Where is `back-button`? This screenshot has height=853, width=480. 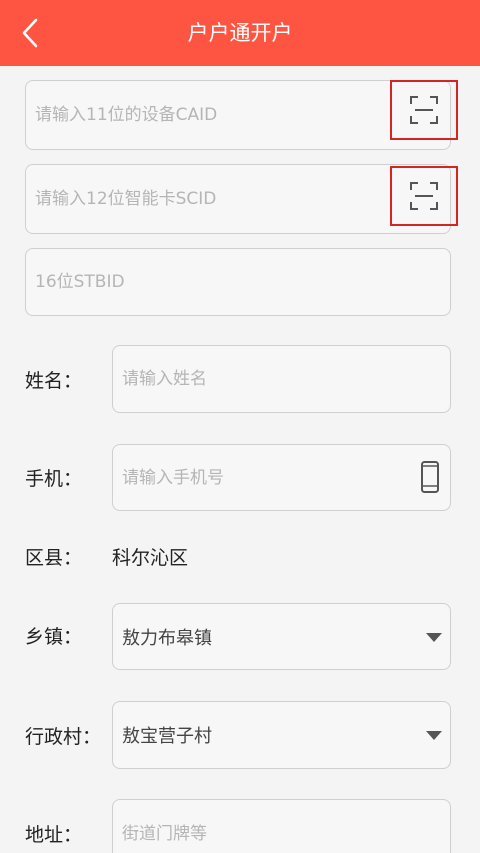 back-button is located at coordinates (30, 33).